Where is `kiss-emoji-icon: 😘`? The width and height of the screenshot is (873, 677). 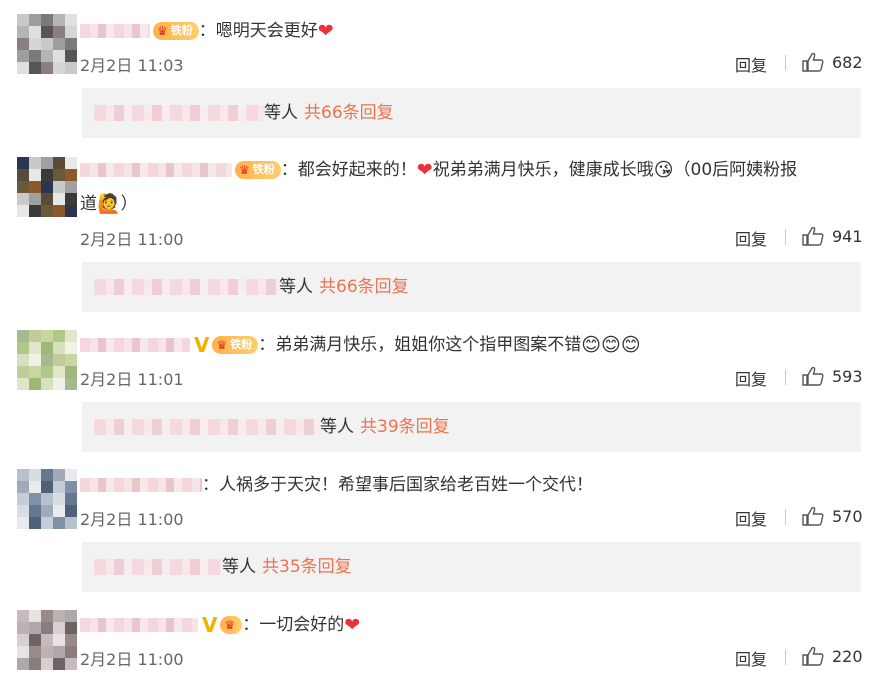
kiss-emoji-icon: 😘 is located at coordinates (663, 170).